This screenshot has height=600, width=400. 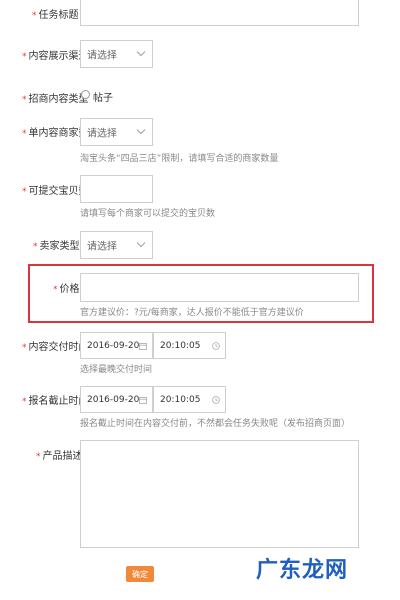 I want to click on submit-items-label: * 可提交宝贝数, so click(x=55, y=191).